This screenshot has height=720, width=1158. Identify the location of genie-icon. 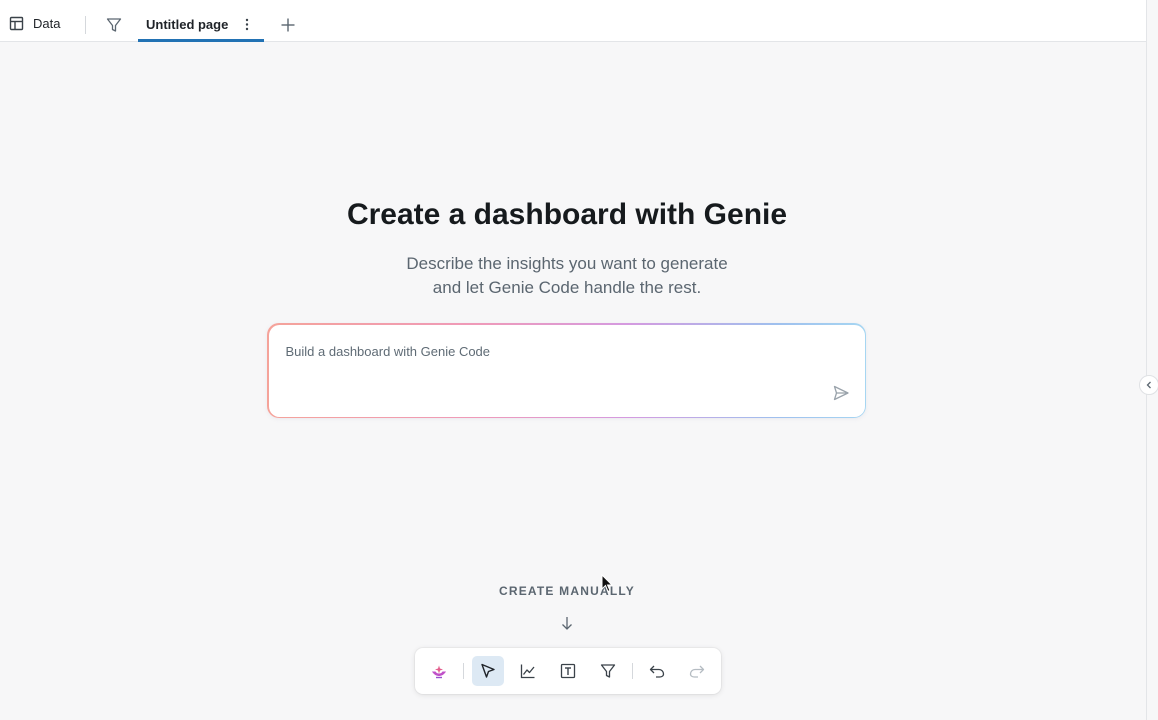
(439, 672).